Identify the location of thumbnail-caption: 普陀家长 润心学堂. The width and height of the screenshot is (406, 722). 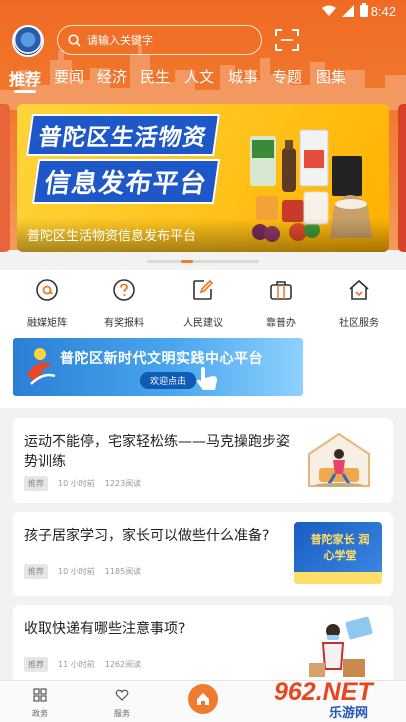
(340, 547).